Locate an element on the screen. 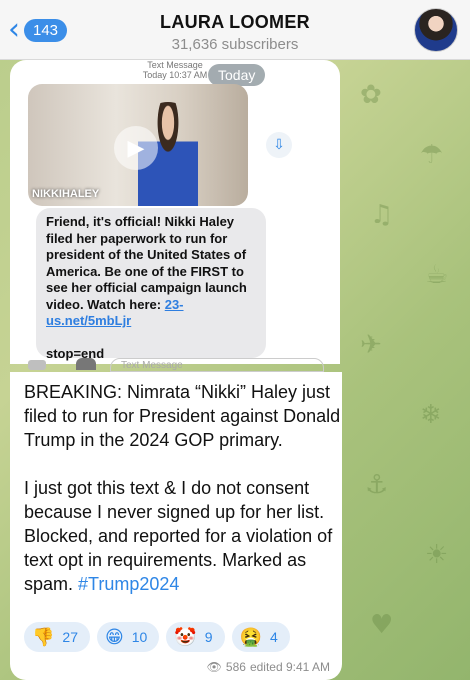  sms-meta-label: Text Message is located at coordinates (175, 65).